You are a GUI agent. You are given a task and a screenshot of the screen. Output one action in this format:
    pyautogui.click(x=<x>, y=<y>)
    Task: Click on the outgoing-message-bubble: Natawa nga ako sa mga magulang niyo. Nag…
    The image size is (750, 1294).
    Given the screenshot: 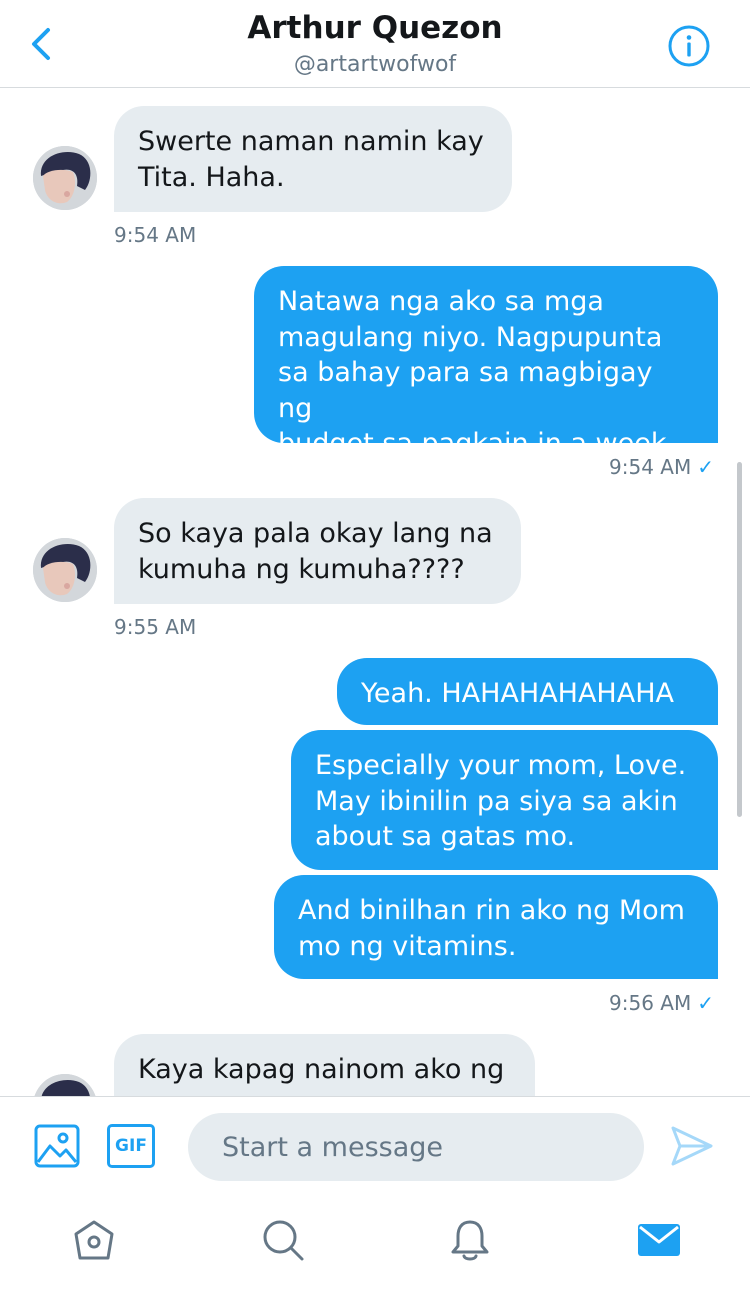 What is the action you would take?
    pyautogui.click(x=486, y=362)
    